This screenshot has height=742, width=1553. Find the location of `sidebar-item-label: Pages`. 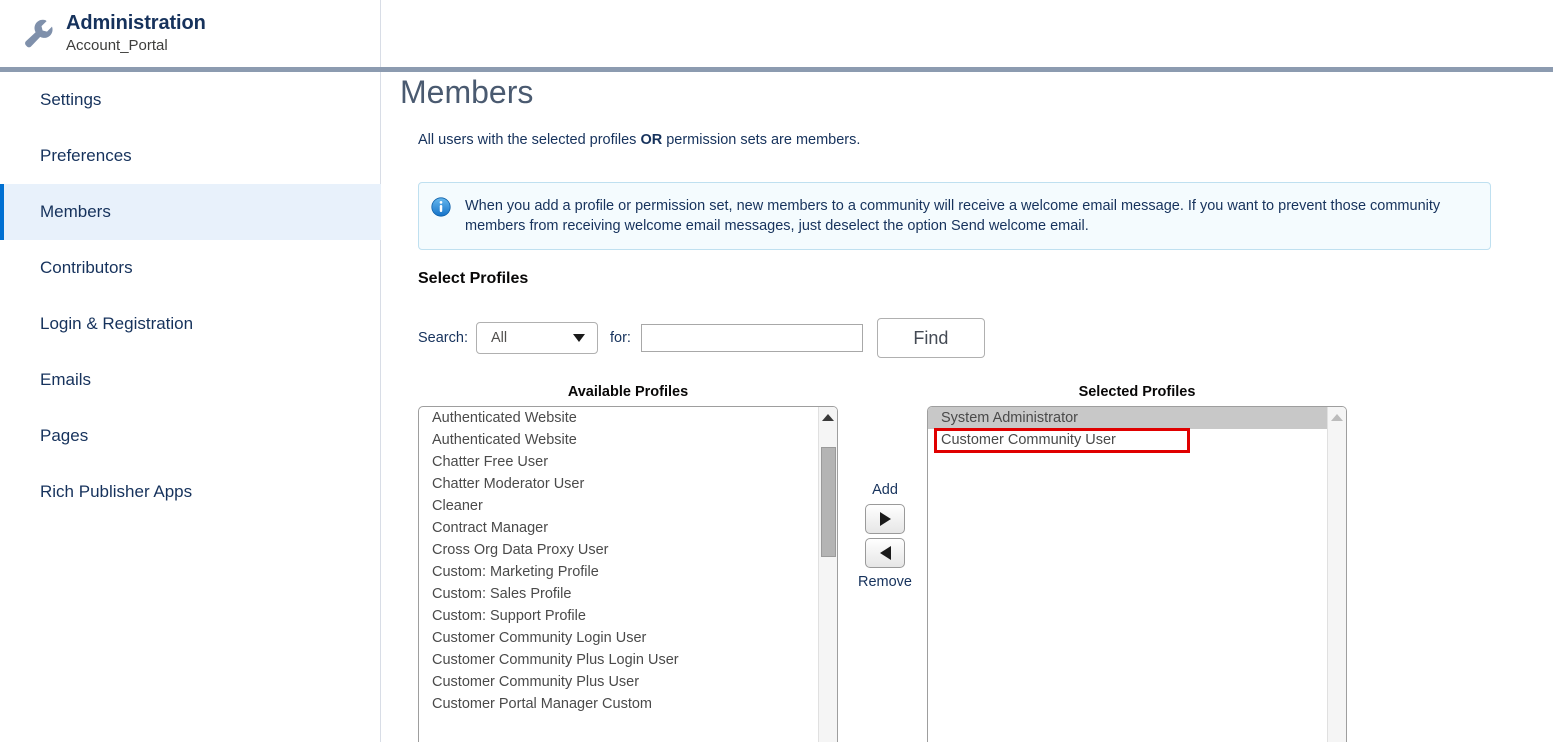

sidebar-item-label: Pages is located at coordinates (64, 435).